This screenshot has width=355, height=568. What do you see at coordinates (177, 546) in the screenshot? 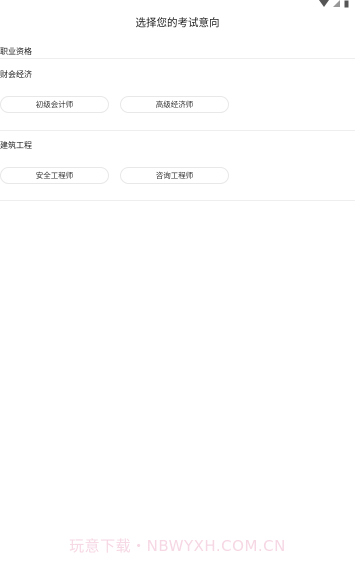
I see `watermark: 玩意下载・NBWYXH.COM.CN` at bounding box center [177, 546].